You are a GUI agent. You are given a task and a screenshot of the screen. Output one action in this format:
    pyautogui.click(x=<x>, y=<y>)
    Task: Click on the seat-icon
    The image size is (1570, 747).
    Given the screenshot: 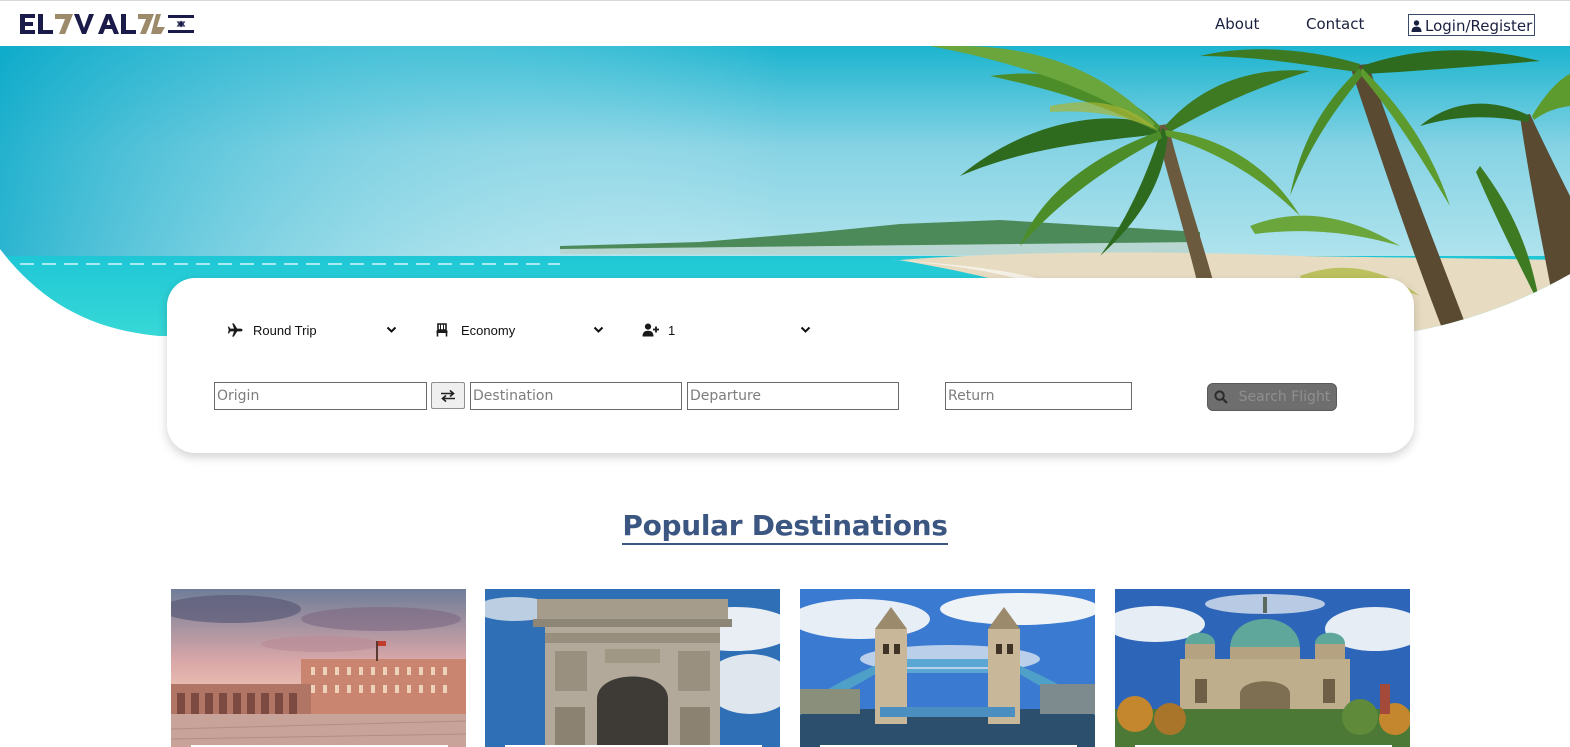 What is the action you would take?
    pyautogui.click(x=443, y=330)
    